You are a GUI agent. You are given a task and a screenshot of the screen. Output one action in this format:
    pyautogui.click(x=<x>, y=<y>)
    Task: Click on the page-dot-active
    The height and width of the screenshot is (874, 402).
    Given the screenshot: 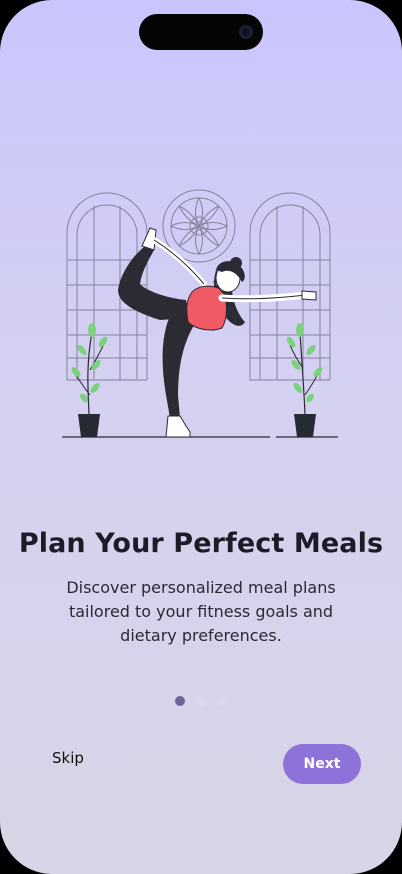 What is the action you would take?
    pyautogui.click(x=180, y=701)
    